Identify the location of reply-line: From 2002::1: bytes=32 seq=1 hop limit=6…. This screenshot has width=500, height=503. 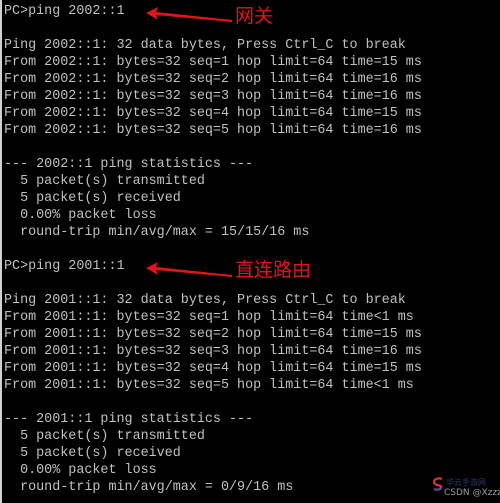
(213, 62).